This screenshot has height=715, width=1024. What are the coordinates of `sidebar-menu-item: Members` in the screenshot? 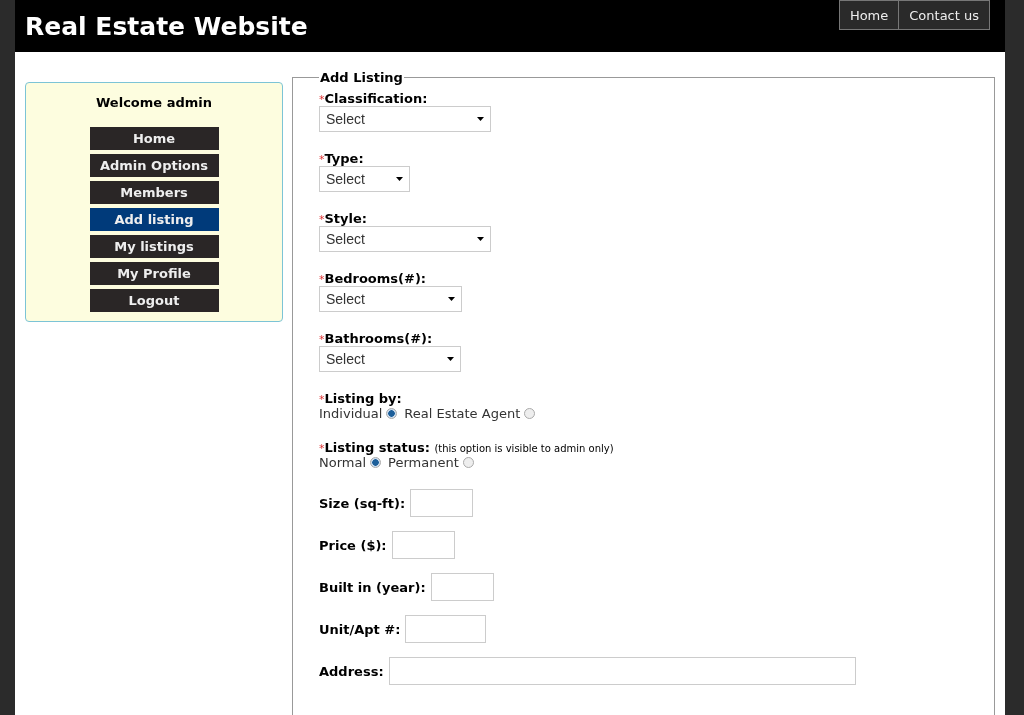 It's located at (154, 192).